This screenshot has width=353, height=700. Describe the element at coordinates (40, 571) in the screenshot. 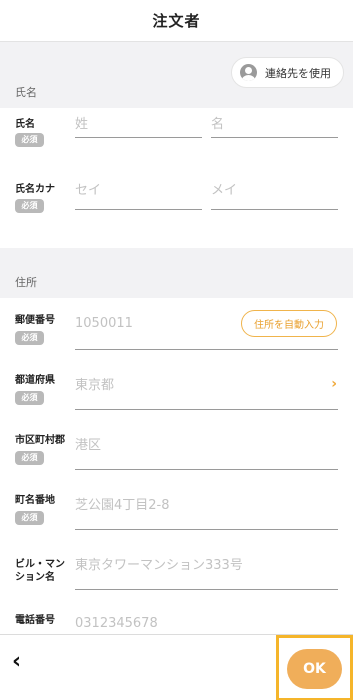

I see `field-label: ビル・マン ション名` at that location.